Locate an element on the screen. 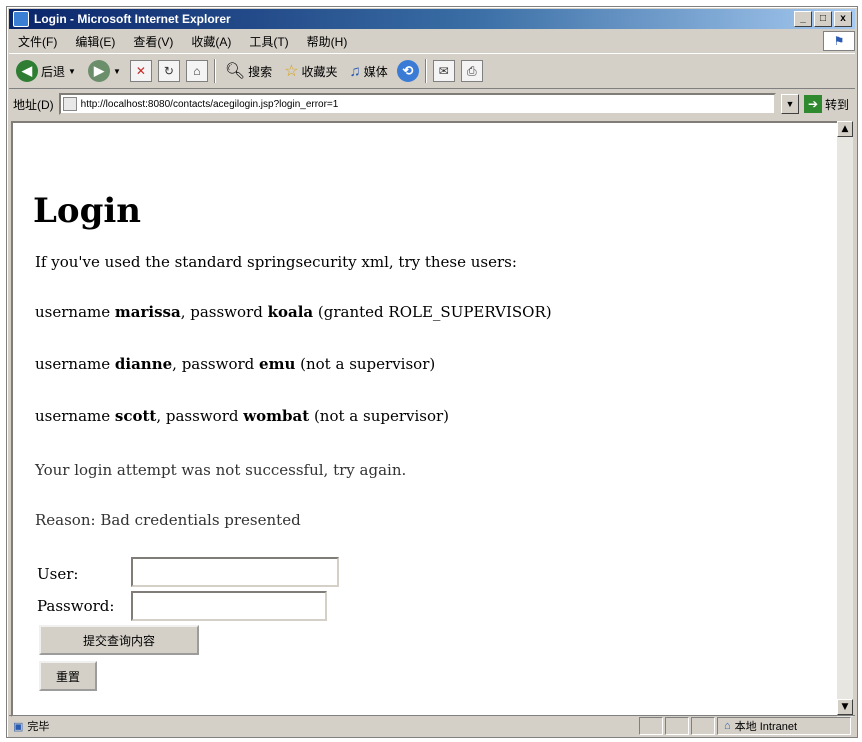 The image size is (862, 742). toolbar: ◀ 后退 ▼ ▶ ▼ ✕ ↻ ⌂ 🔍︎ 搜索 ☆ 收藏夹 ♫ 媒体 ⟲ ✉ ⎙ is located at coordinates (432, 71).